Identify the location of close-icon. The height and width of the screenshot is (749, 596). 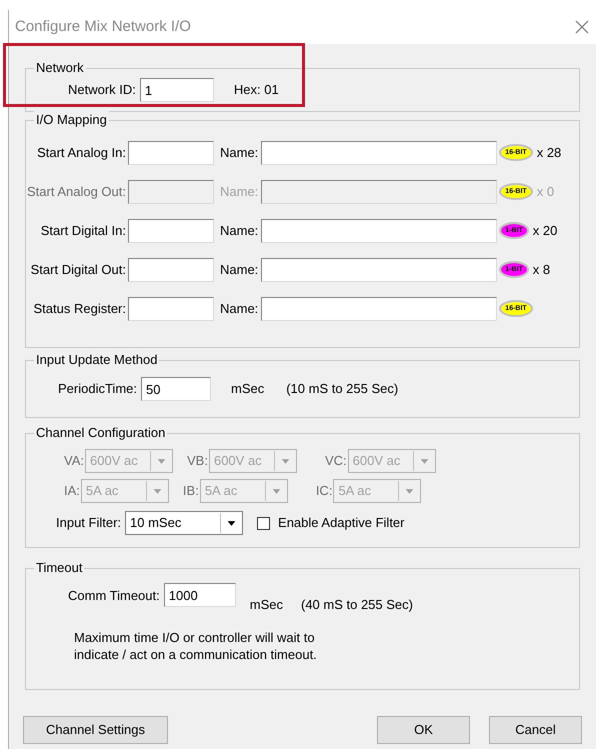
(582, 27).